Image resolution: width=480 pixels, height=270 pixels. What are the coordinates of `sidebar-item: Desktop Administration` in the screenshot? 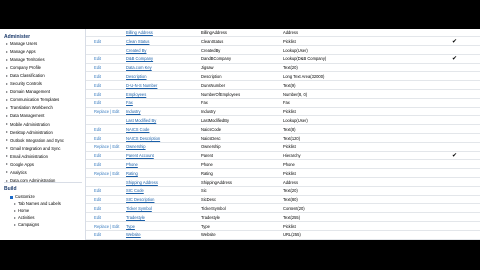 It's located at (29, 132).